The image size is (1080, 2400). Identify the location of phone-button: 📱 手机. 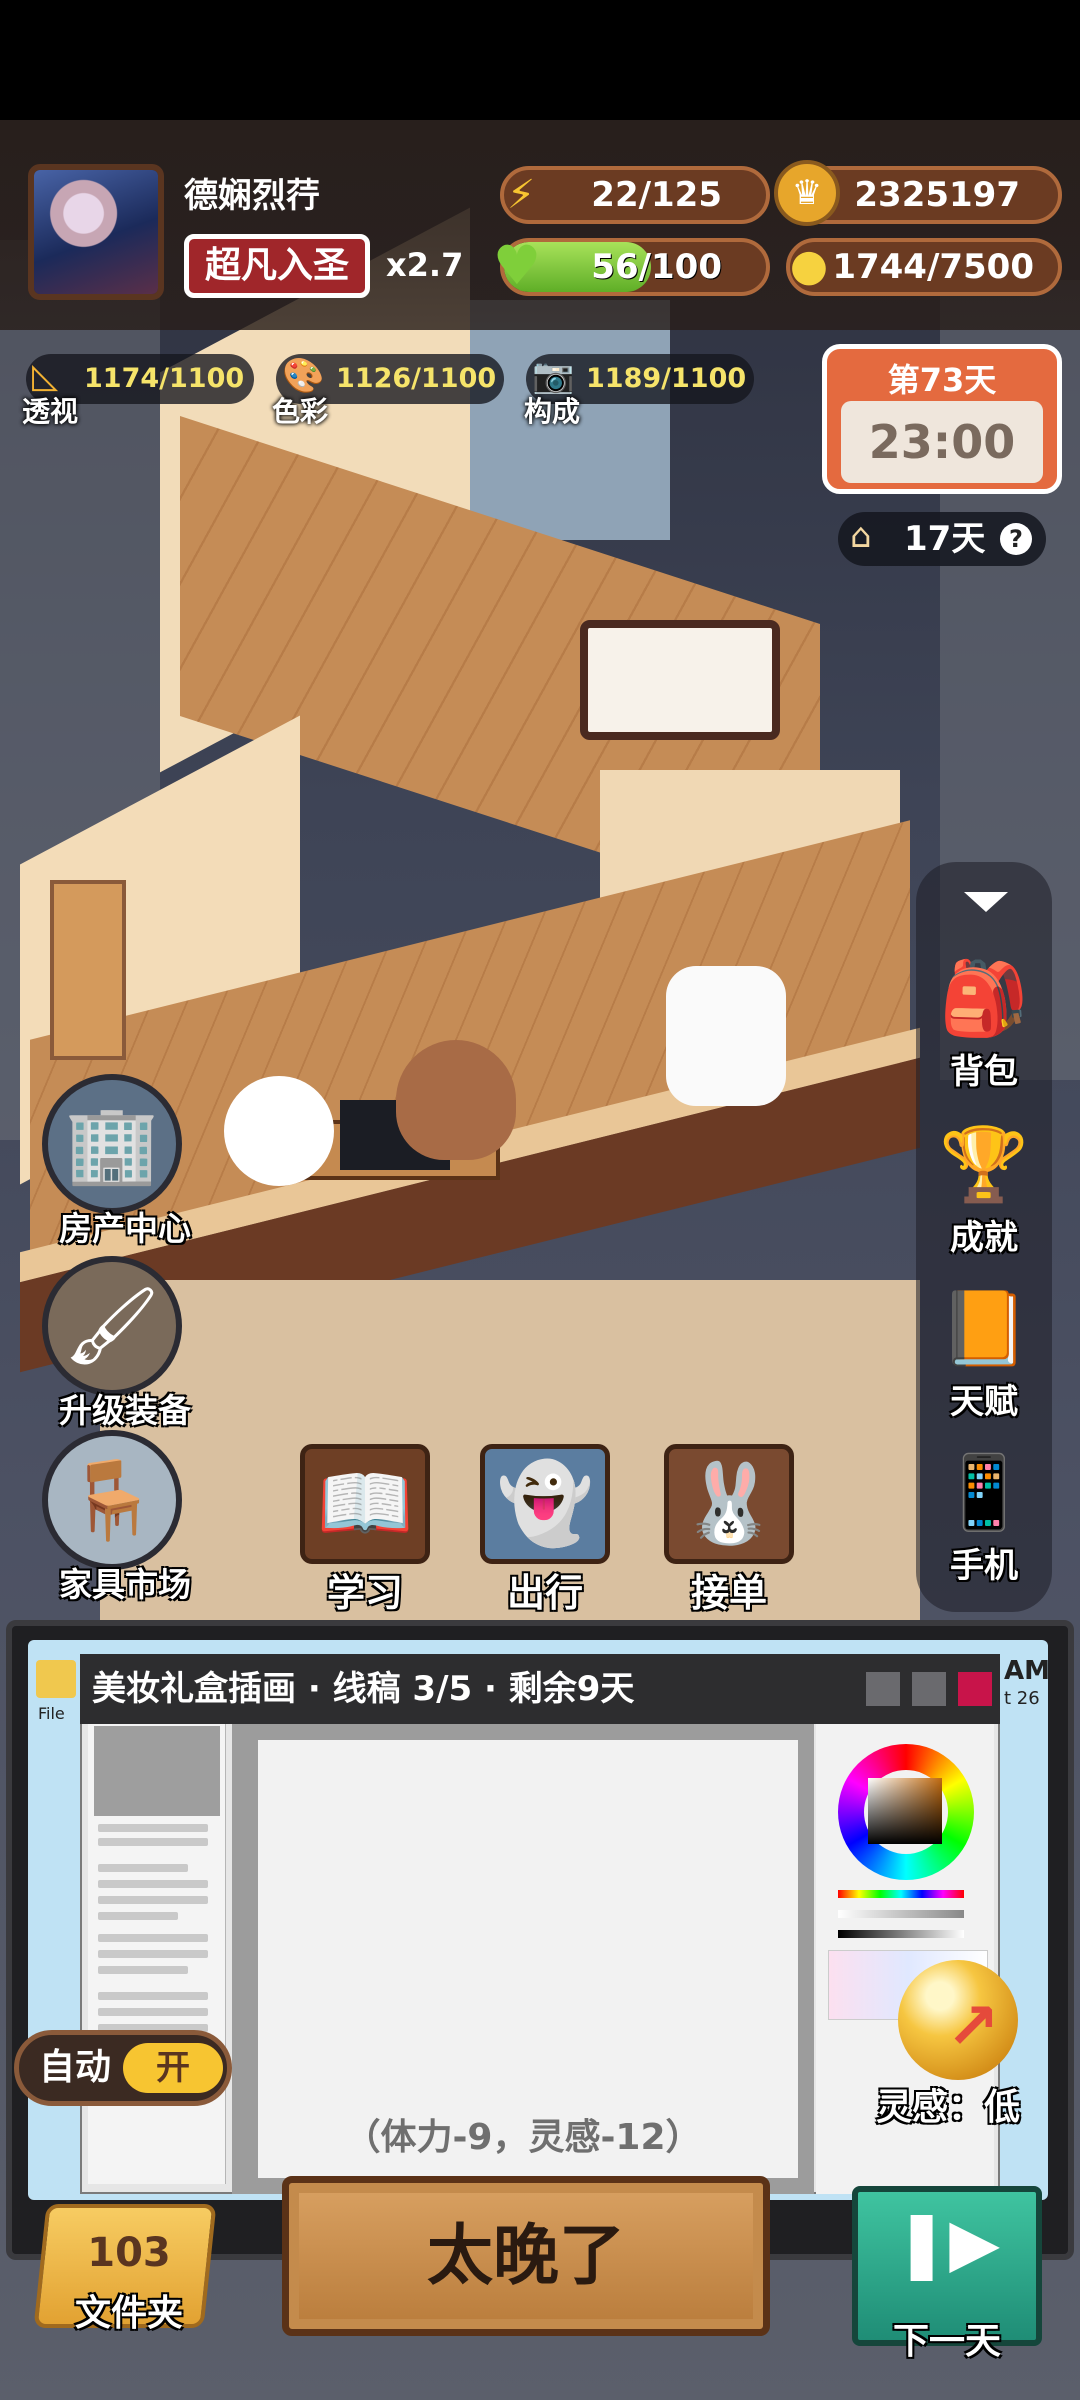
(984, 1522).